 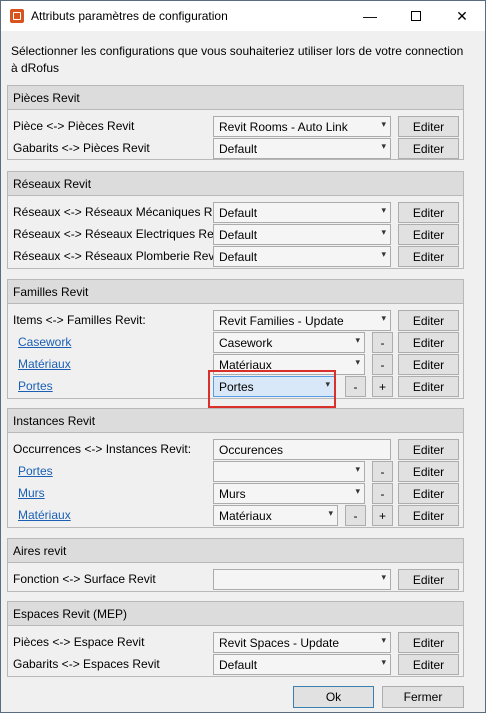 I want to click on group-title: Réseaux Revit, so click(x=235, y=184).